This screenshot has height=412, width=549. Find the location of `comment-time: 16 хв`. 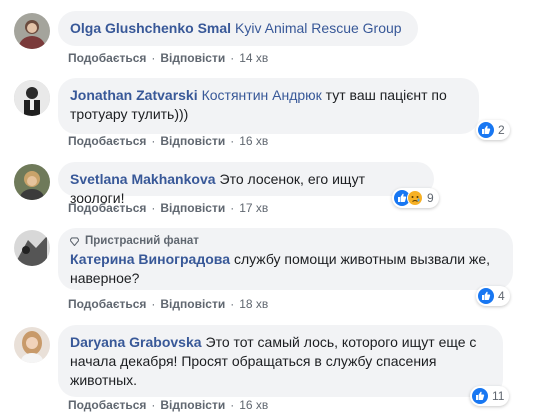

comment-time: 16 хв is located at coordinates (253, 141).